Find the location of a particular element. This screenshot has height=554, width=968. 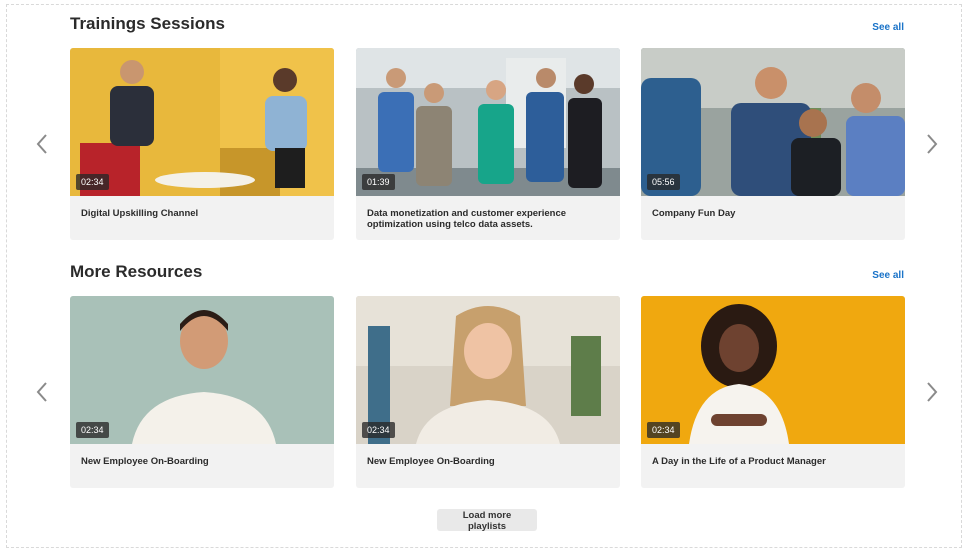

load-more-playlists-button: Load more playlists is located at coordinates (487, 520).